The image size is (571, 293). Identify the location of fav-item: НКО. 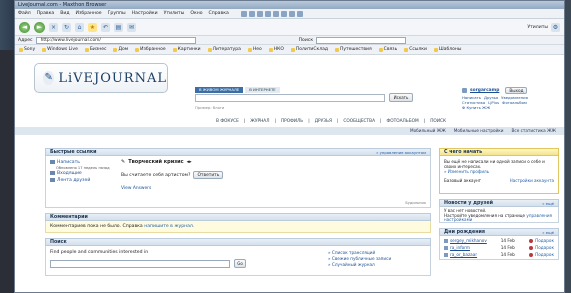
(276, 49).